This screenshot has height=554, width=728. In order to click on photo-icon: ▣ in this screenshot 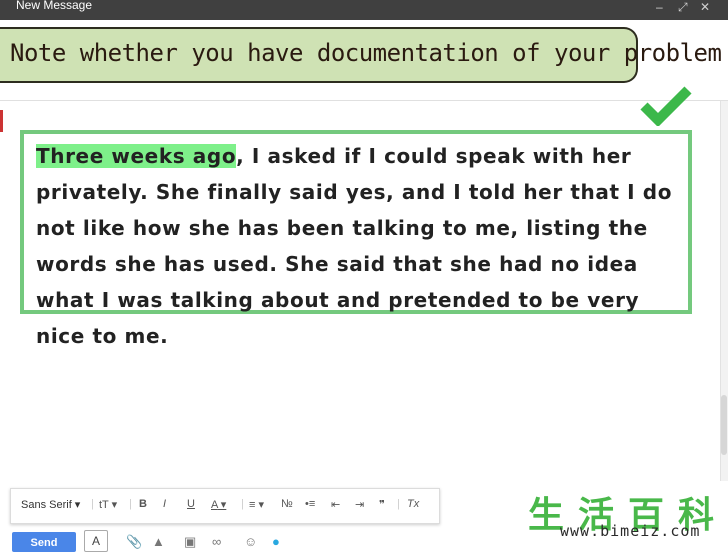, I will do `click(190, 542)`.